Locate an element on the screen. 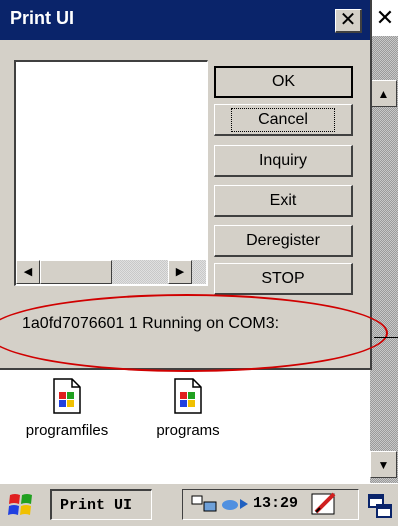 Image resolution: width=398 pixels, height=526 pixels. scroll-down-icon: ▼ is located at coordinates (383, 464).